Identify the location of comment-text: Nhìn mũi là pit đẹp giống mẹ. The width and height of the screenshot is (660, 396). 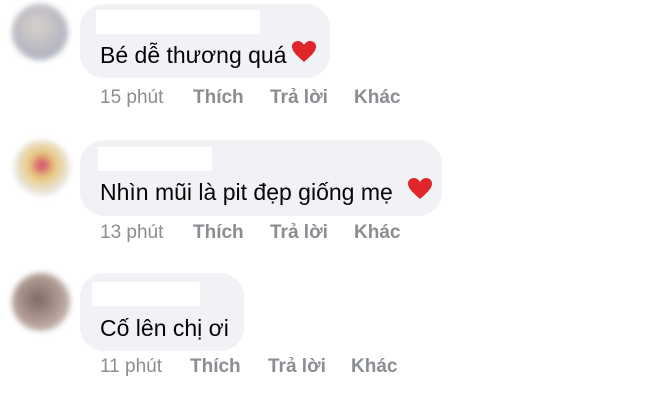
(266, 192).